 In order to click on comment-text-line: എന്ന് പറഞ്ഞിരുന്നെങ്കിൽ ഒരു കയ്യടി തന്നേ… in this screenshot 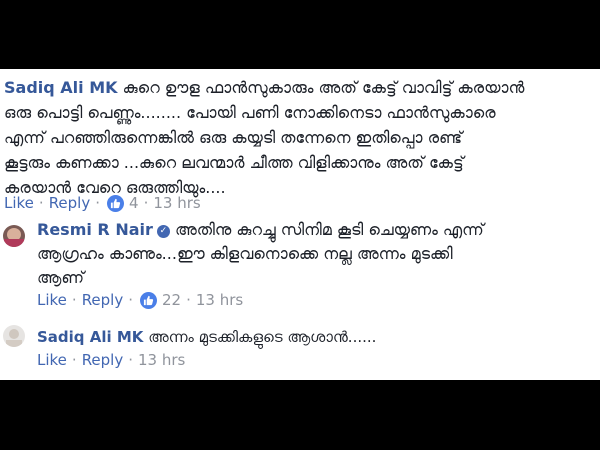, I will do `click(233, 137)`.